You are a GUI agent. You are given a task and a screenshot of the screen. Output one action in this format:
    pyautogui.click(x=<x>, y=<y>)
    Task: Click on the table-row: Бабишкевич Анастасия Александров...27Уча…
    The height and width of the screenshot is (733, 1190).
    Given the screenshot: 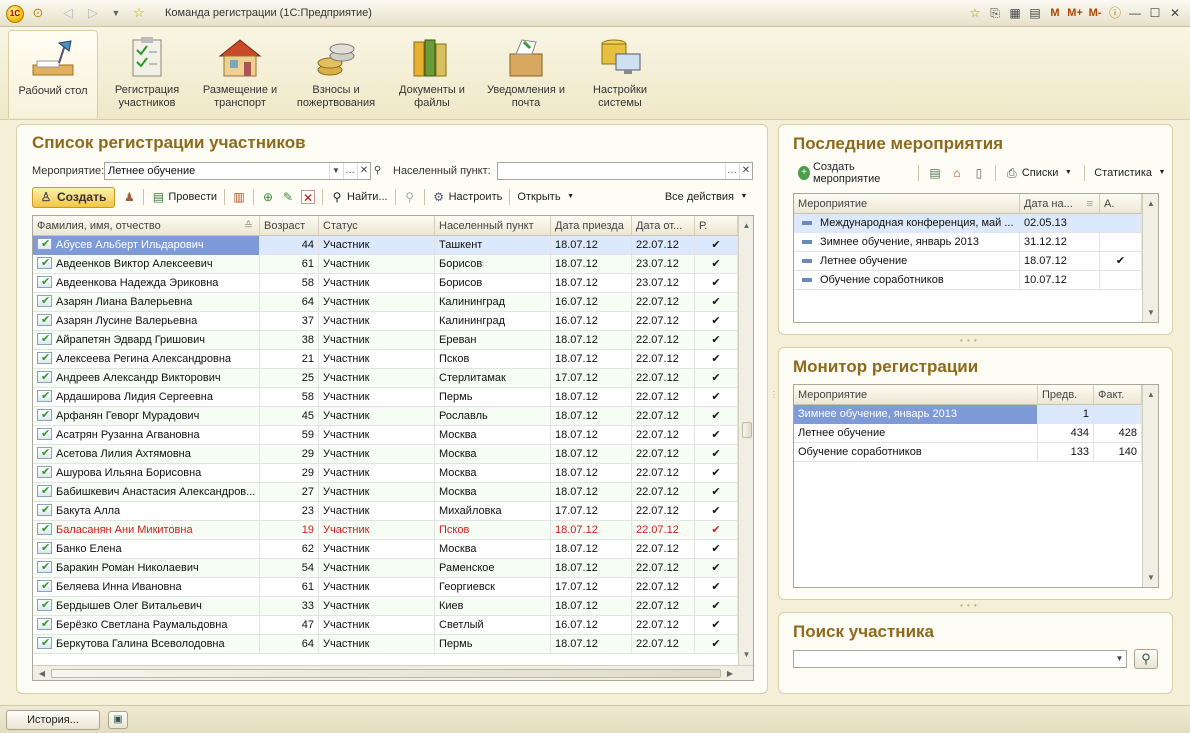 What is the action you would take?
    pyautogui.click(x=385, y=492)
    